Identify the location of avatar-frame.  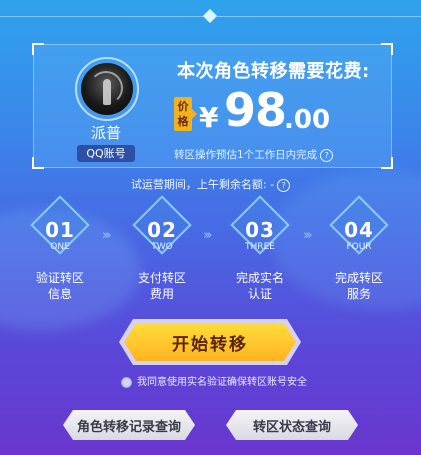
(107, 89).